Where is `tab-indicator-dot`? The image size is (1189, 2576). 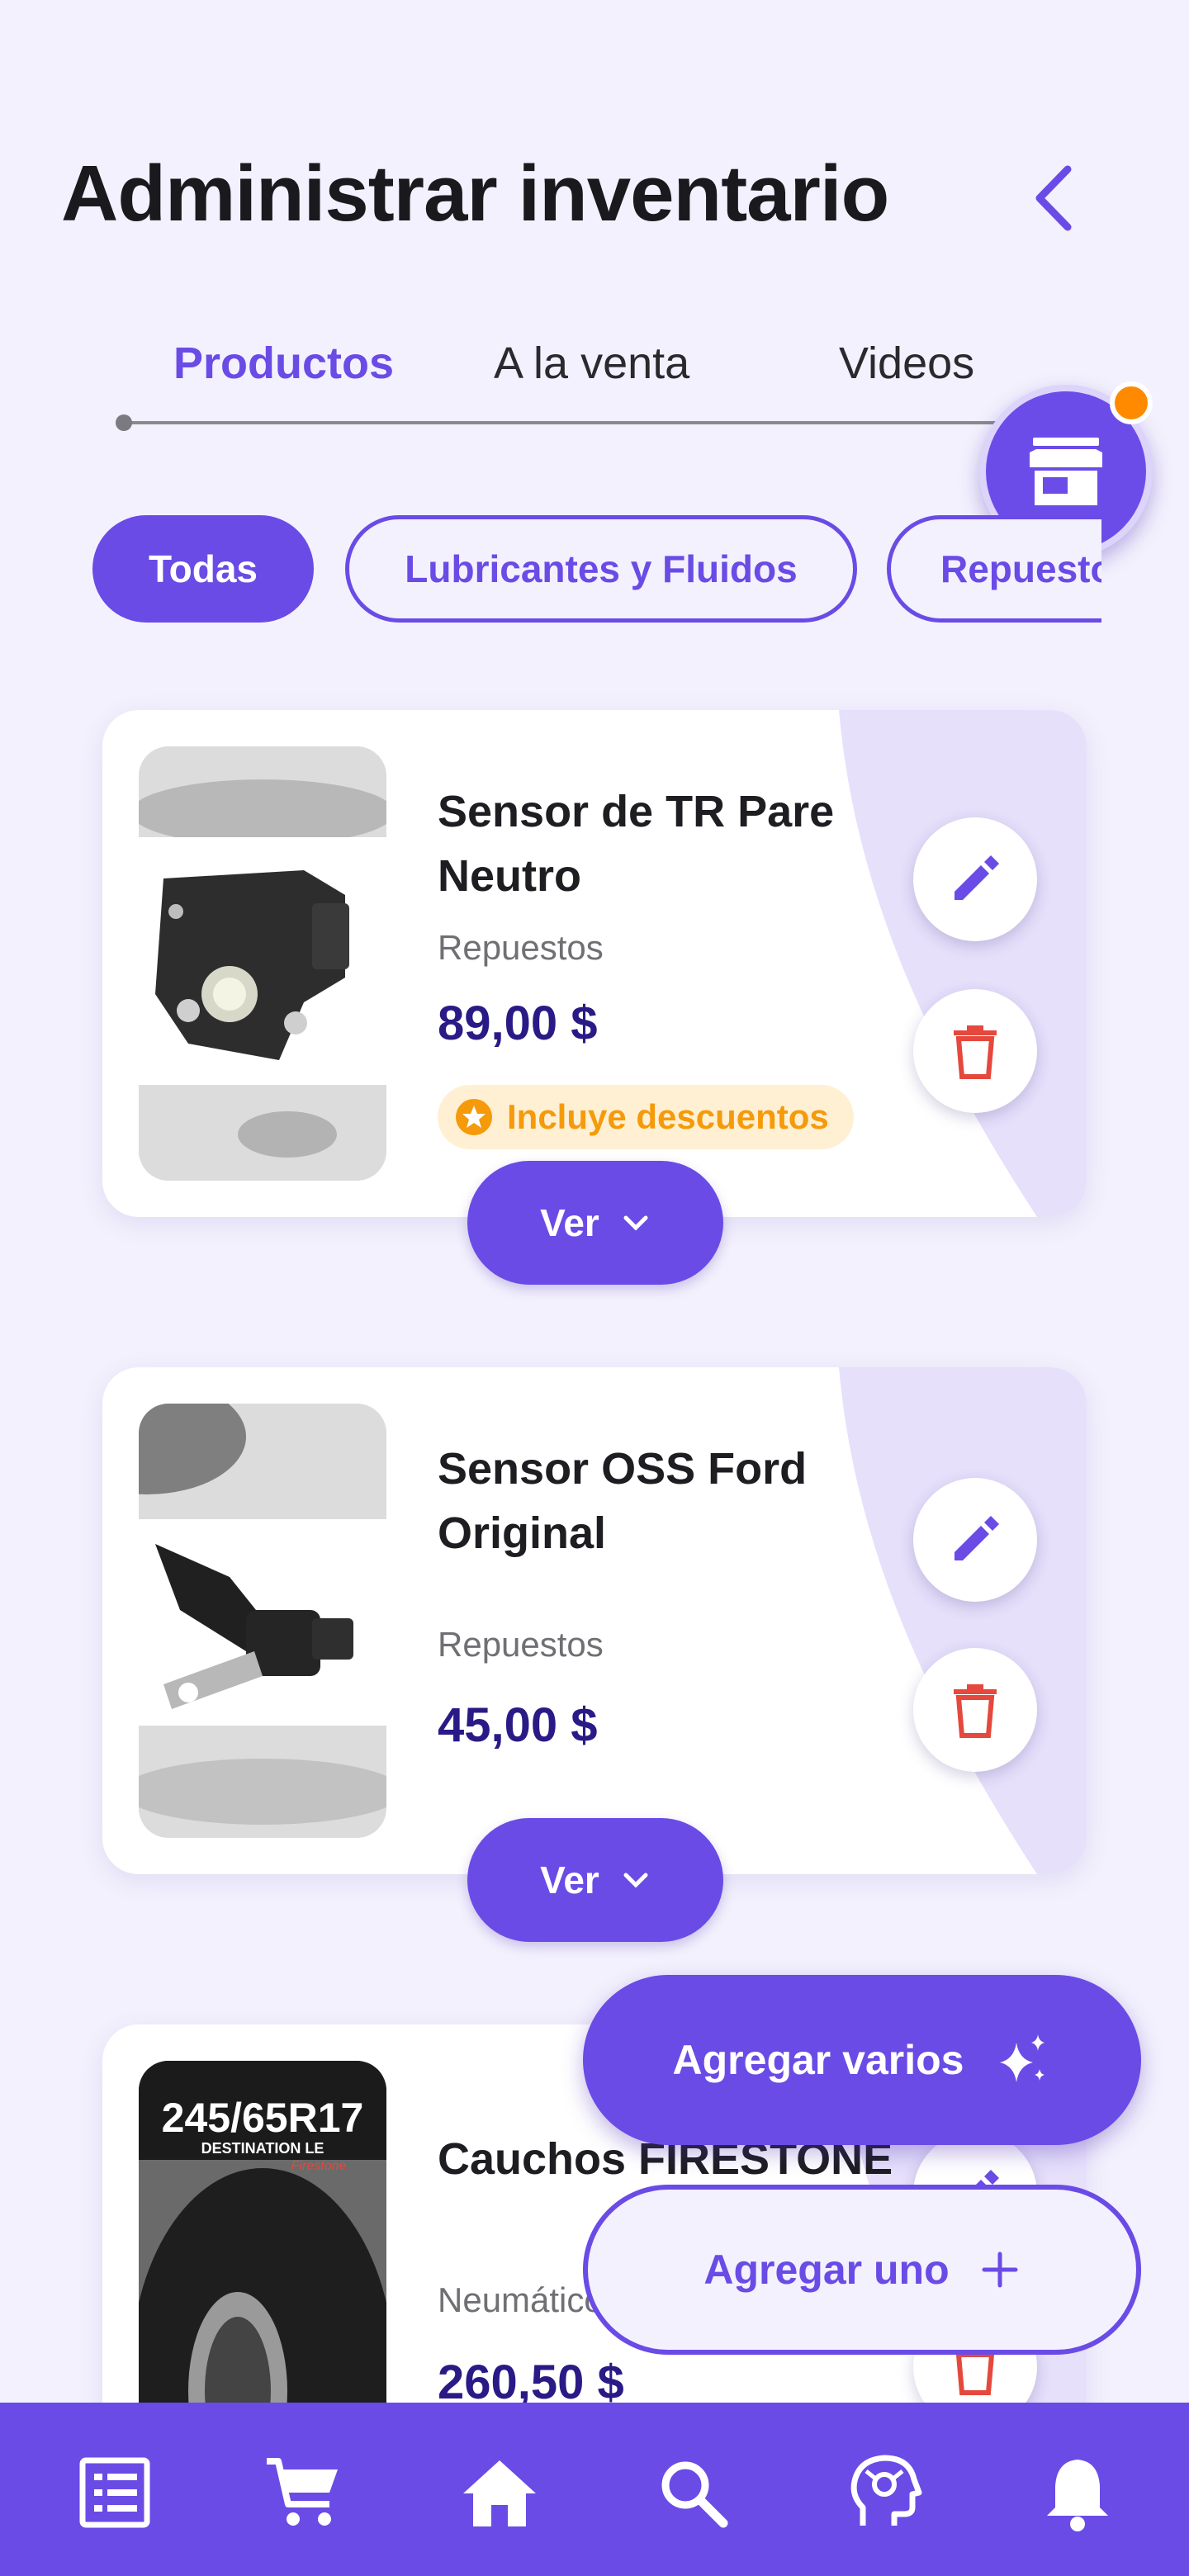
tab-indicator-dot is located at coordinates (124, 422).